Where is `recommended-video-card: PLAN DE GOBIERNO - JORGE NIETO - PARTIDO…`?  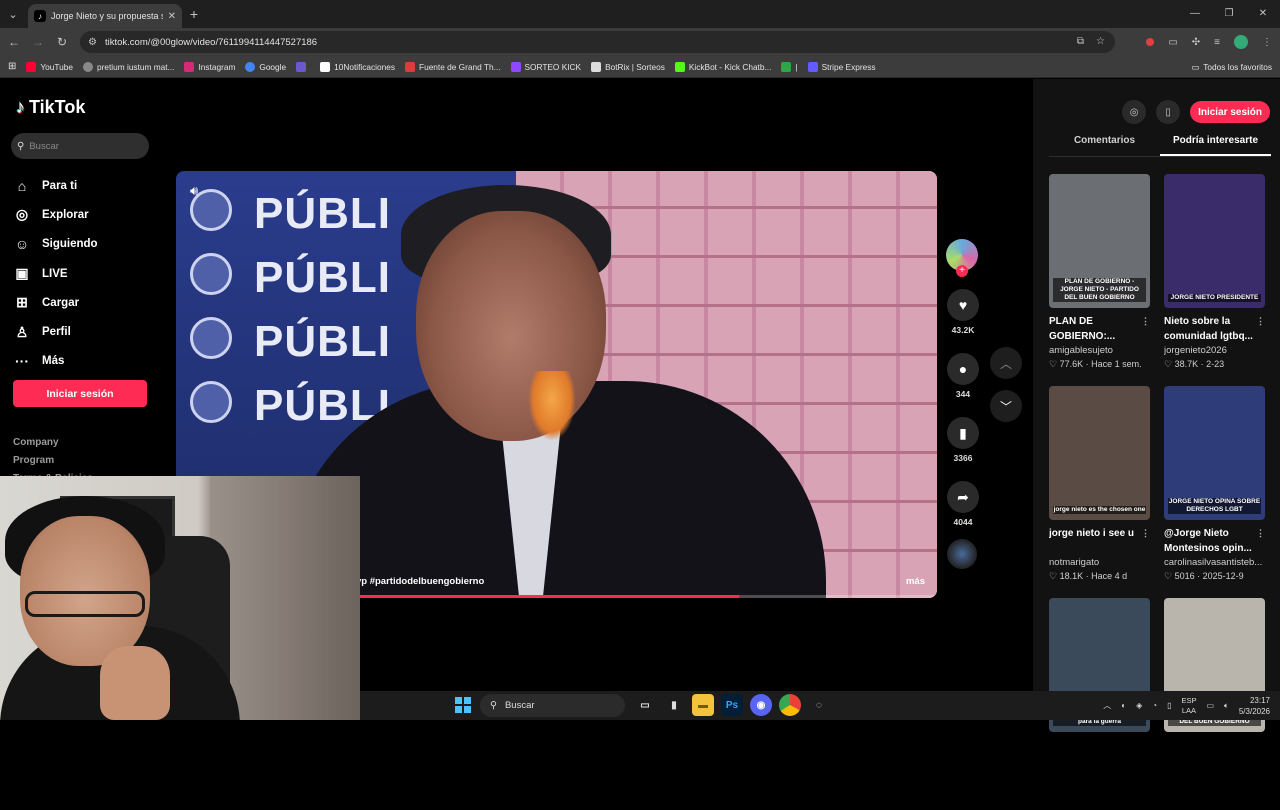
recommended-video-card: PLAN DE GOBIERNO - JORGE NIETO - PARTIDO… is located at coordinates (1099, 280).